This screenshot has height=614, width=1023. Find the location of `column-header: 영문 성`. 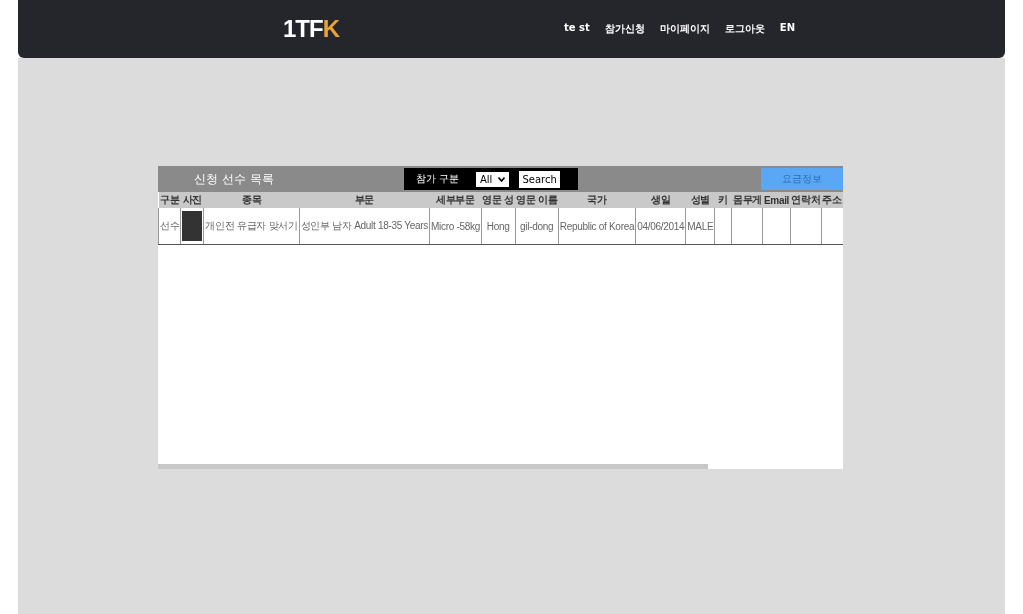

column-header: 영문 성 is located at coordinates (498, 200).